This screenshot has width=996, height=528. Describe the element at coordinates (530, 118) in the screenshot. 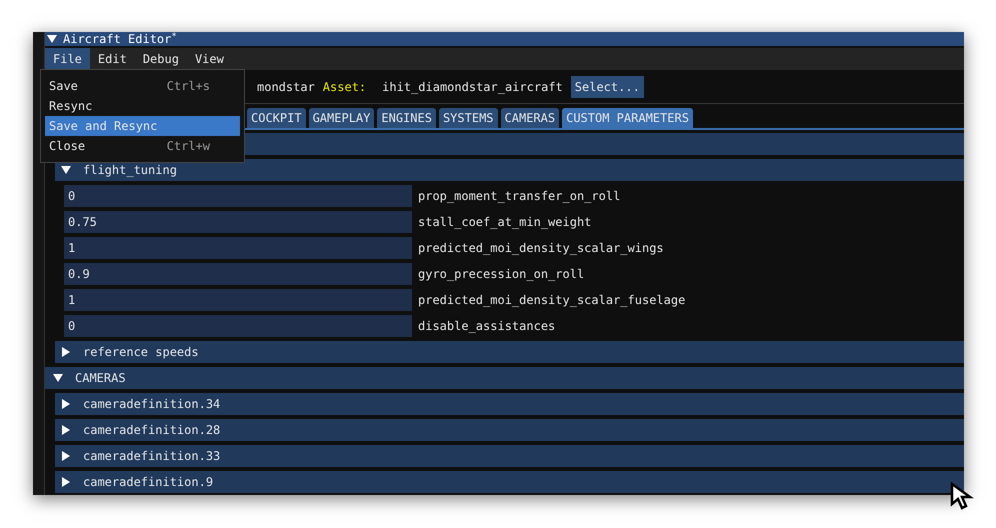

I see `tab: CAMERAS` at that location.